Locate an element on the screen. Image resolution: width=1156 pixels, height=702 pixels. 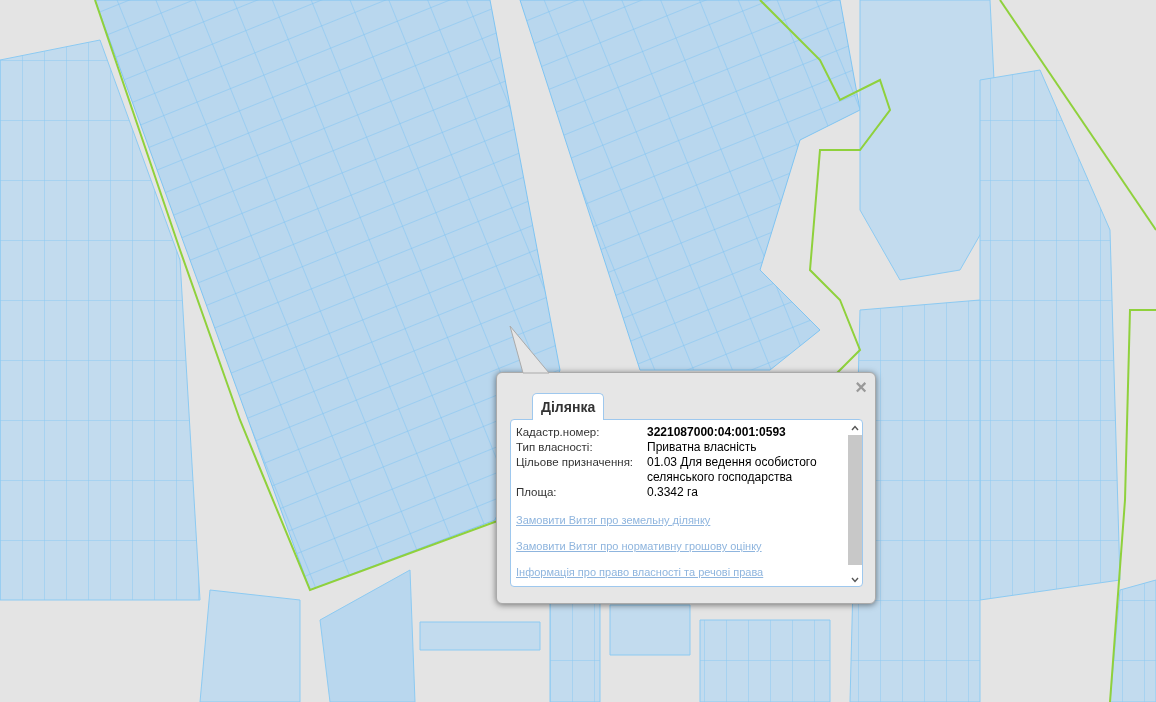
scroll-down-icon is located at coordinates (855, 580).